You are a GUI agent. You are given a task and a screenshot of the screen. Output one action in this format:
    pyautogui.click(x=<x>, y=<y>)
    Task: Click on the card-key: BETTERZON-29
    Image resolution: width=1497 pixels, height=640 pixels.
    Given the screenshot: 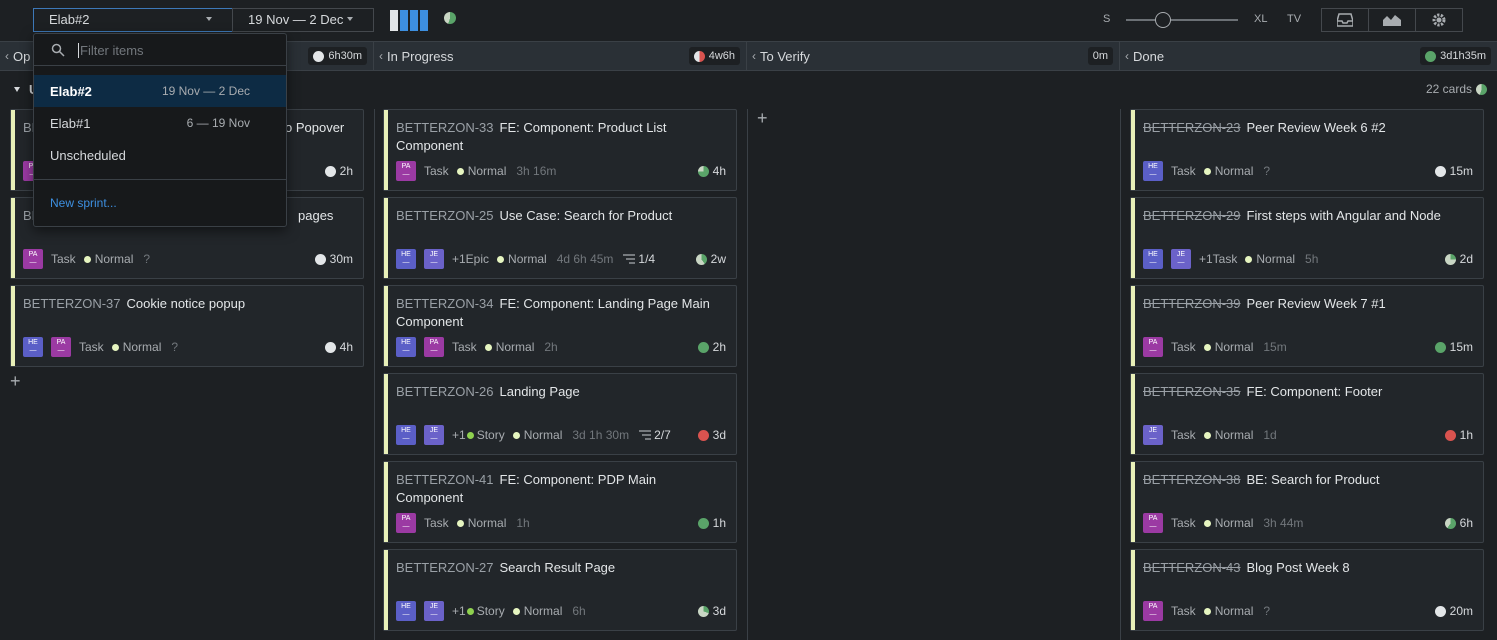 What is the action you would take?
    pyautogui.click(x=1192, y=215)
    